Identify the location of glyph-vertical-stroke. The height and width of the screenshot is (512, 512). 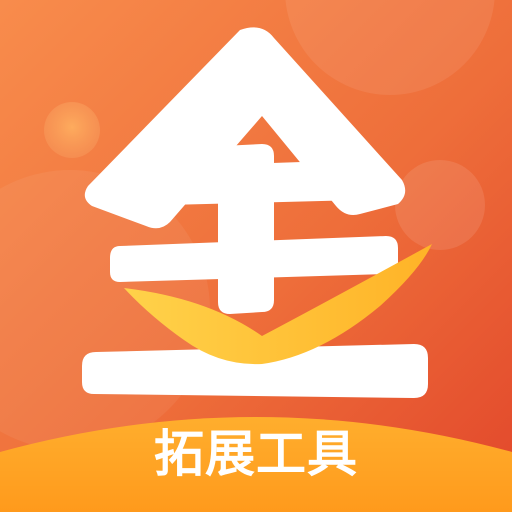
(246, 229).